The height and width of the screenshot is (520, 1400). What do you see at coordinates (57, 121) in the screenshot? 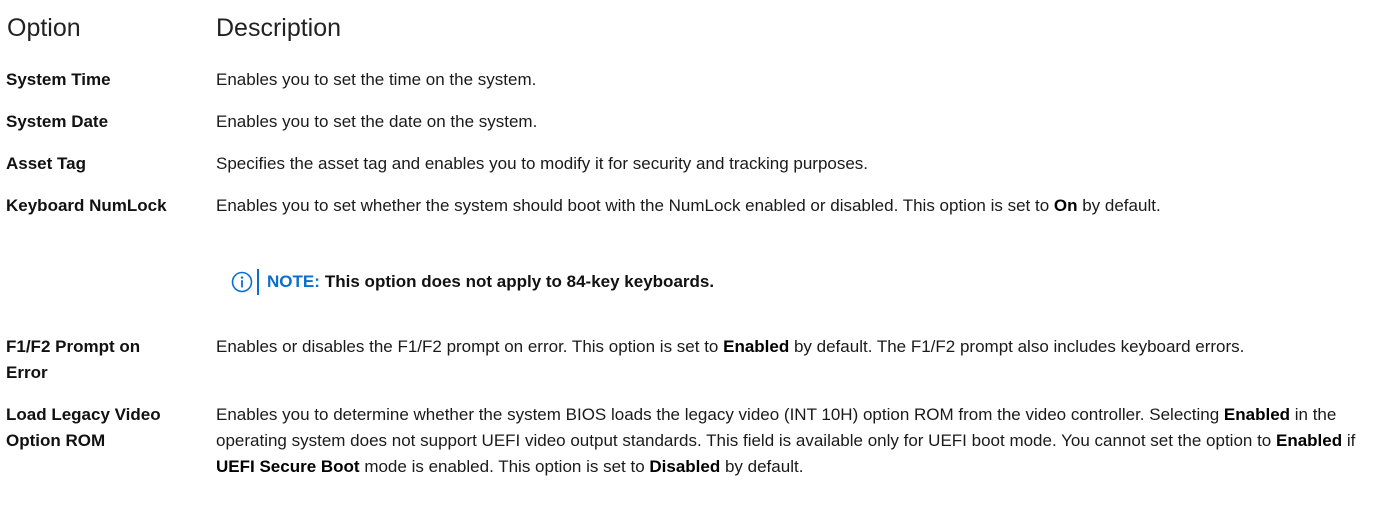
I see `option-name: System Date` at bounding box center [57, 121].